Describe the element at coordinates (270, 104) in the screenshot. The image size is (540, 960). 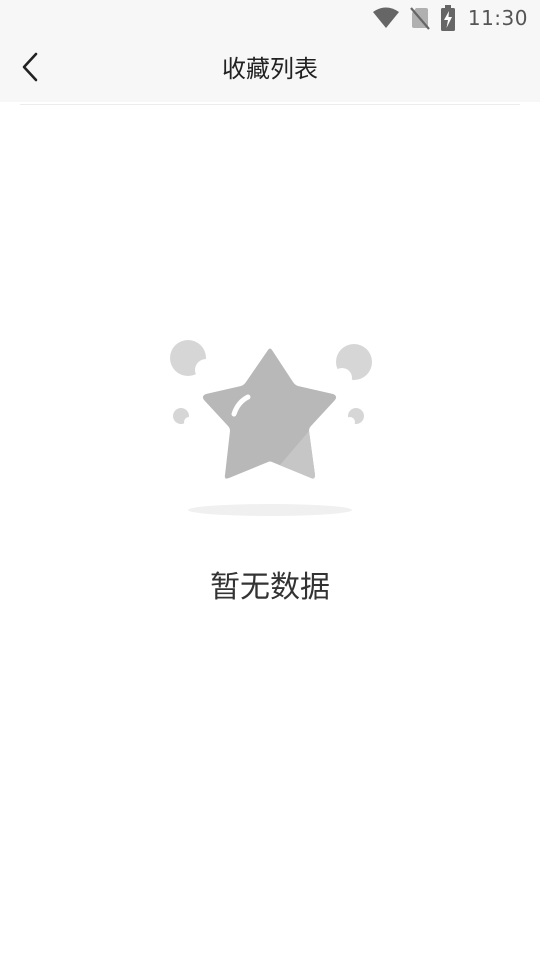
I see `header-divider` at that location.